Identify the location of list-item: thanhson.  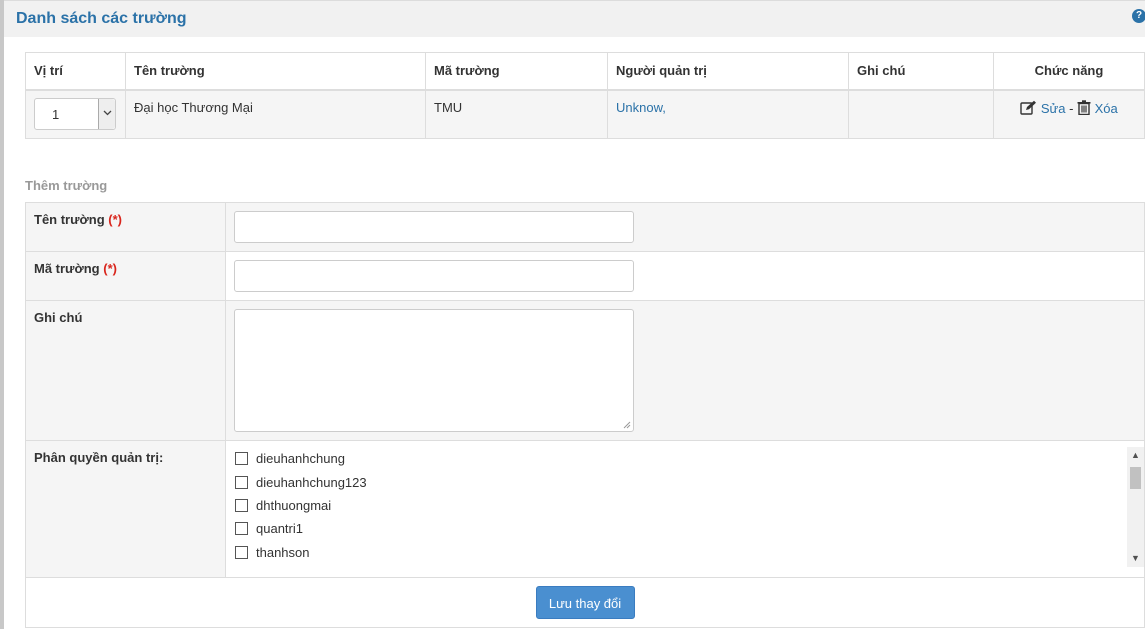
(685, 552).